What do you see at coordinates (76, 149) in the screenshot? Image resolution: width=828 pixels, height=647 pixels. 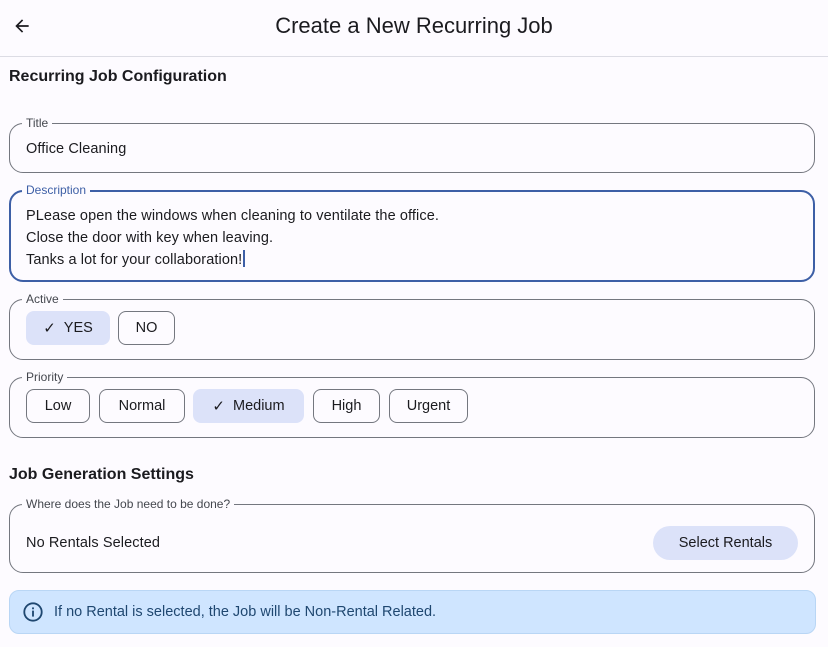 I see `title-field-value: Office Cleaning` at bounding box center [76, 149].